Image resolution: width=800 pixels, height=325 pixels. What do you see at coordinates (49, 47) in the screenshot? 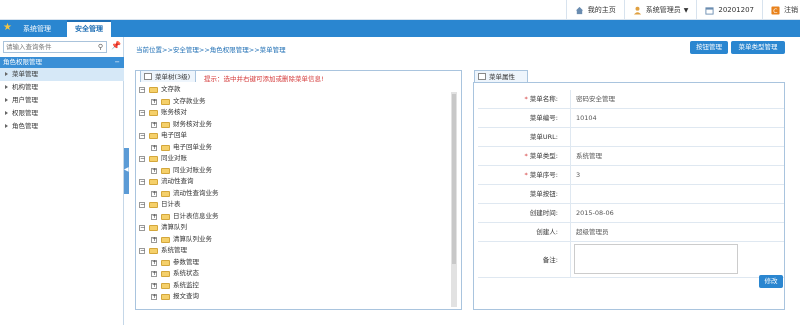
I see `search-input` at bounding box center [49, 47].